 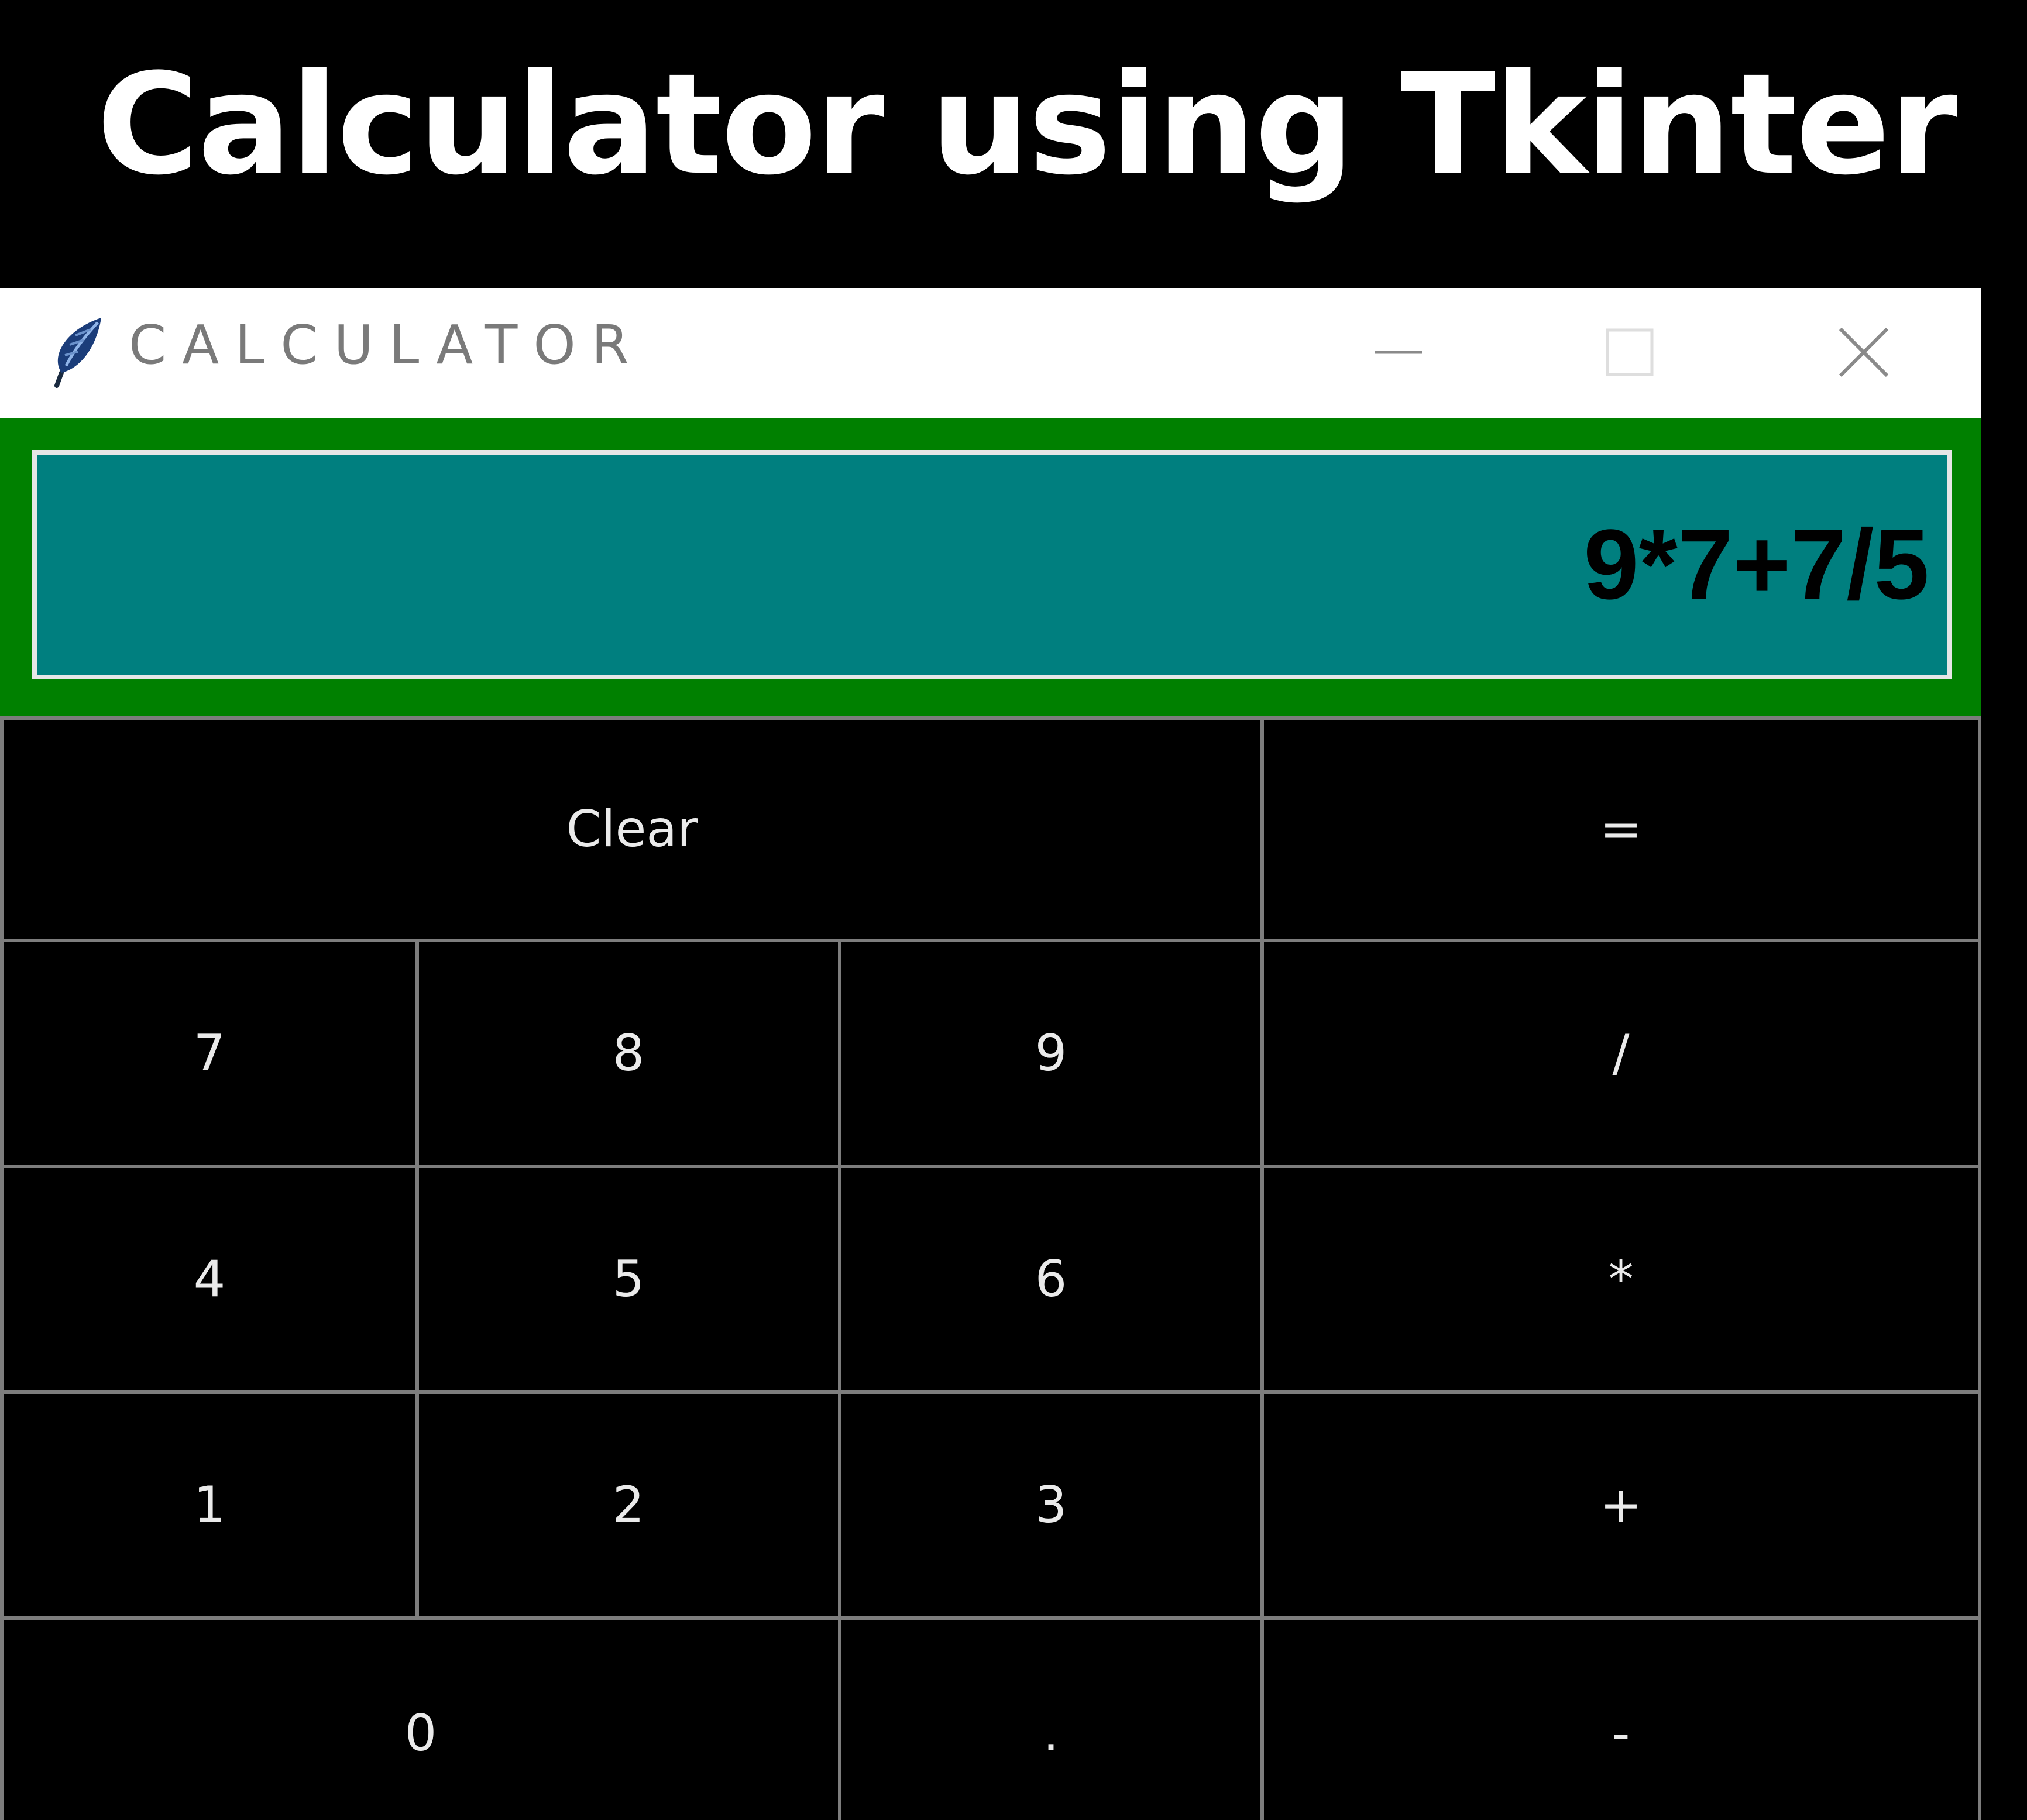 What do you see at coordinates (628, 1053) in the screenshot?
I see `key-8-button: 8` at bounding box center [628, 1053].